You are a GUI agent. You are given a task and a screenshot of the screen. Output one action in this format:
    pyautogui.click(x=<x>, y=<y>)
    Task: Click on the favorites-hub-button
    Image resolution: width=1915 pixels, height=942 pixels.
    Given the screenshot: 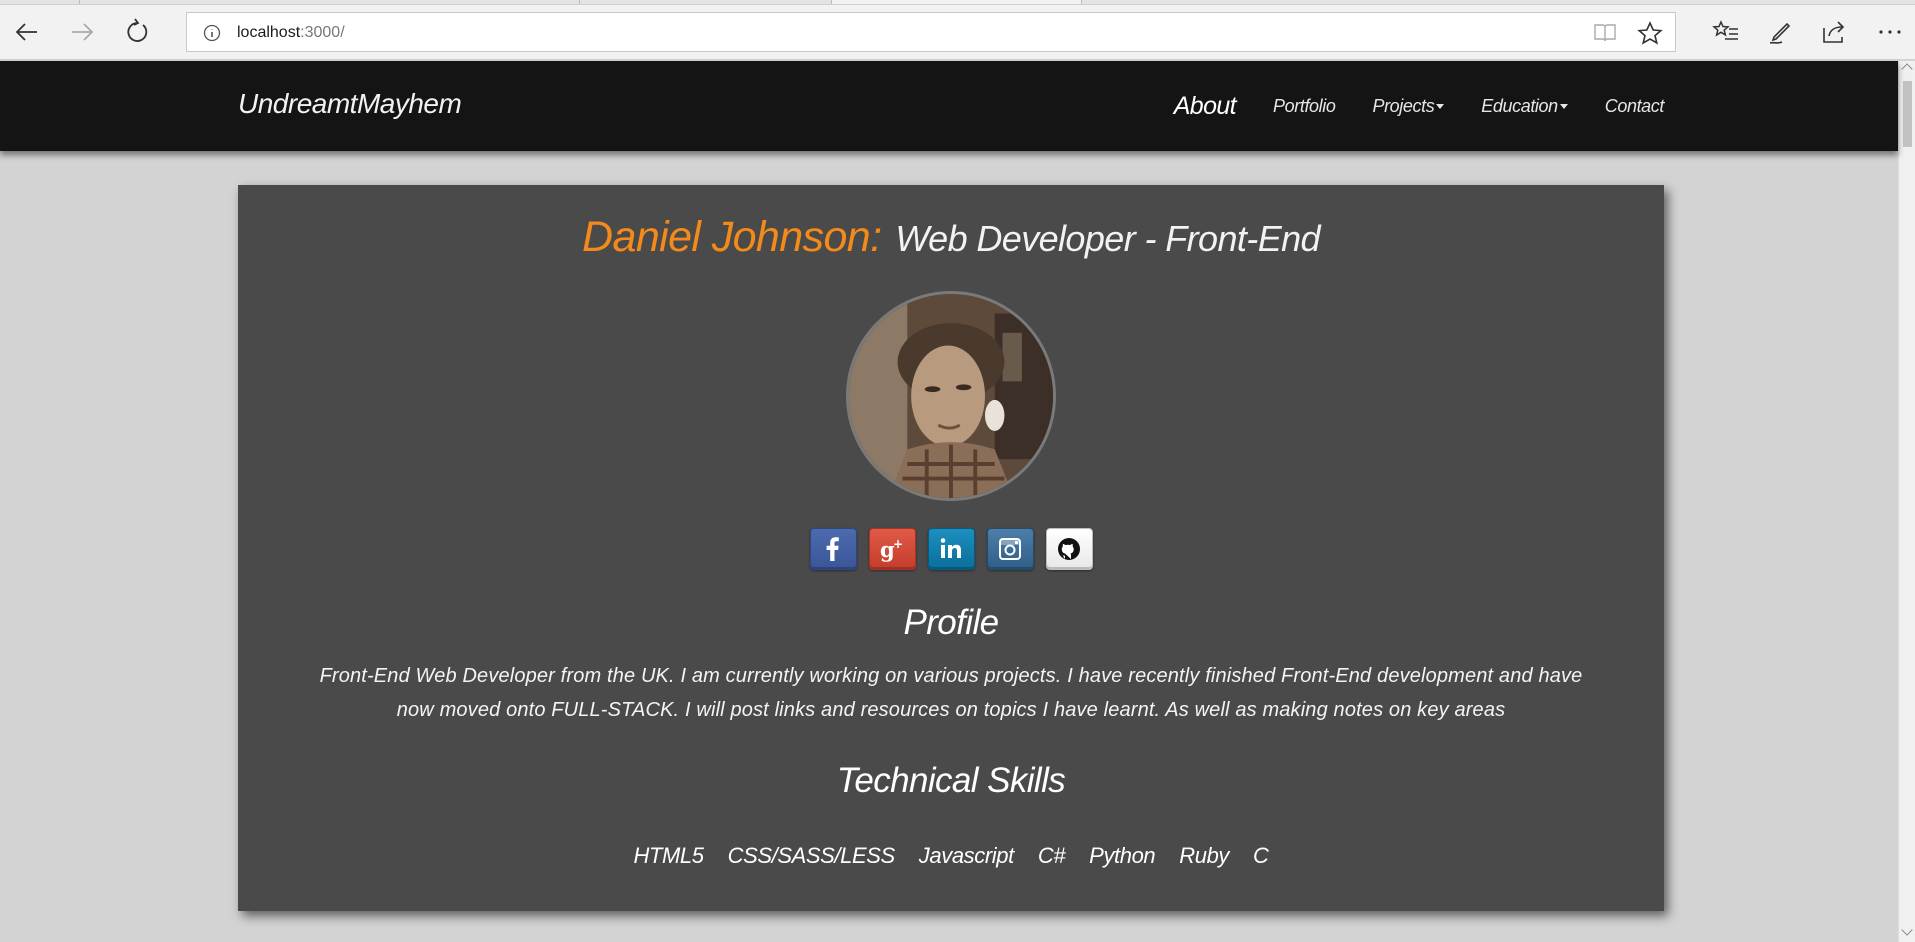 What is the action you would take?
    pyautogui.click(x=1726, y=32)
    